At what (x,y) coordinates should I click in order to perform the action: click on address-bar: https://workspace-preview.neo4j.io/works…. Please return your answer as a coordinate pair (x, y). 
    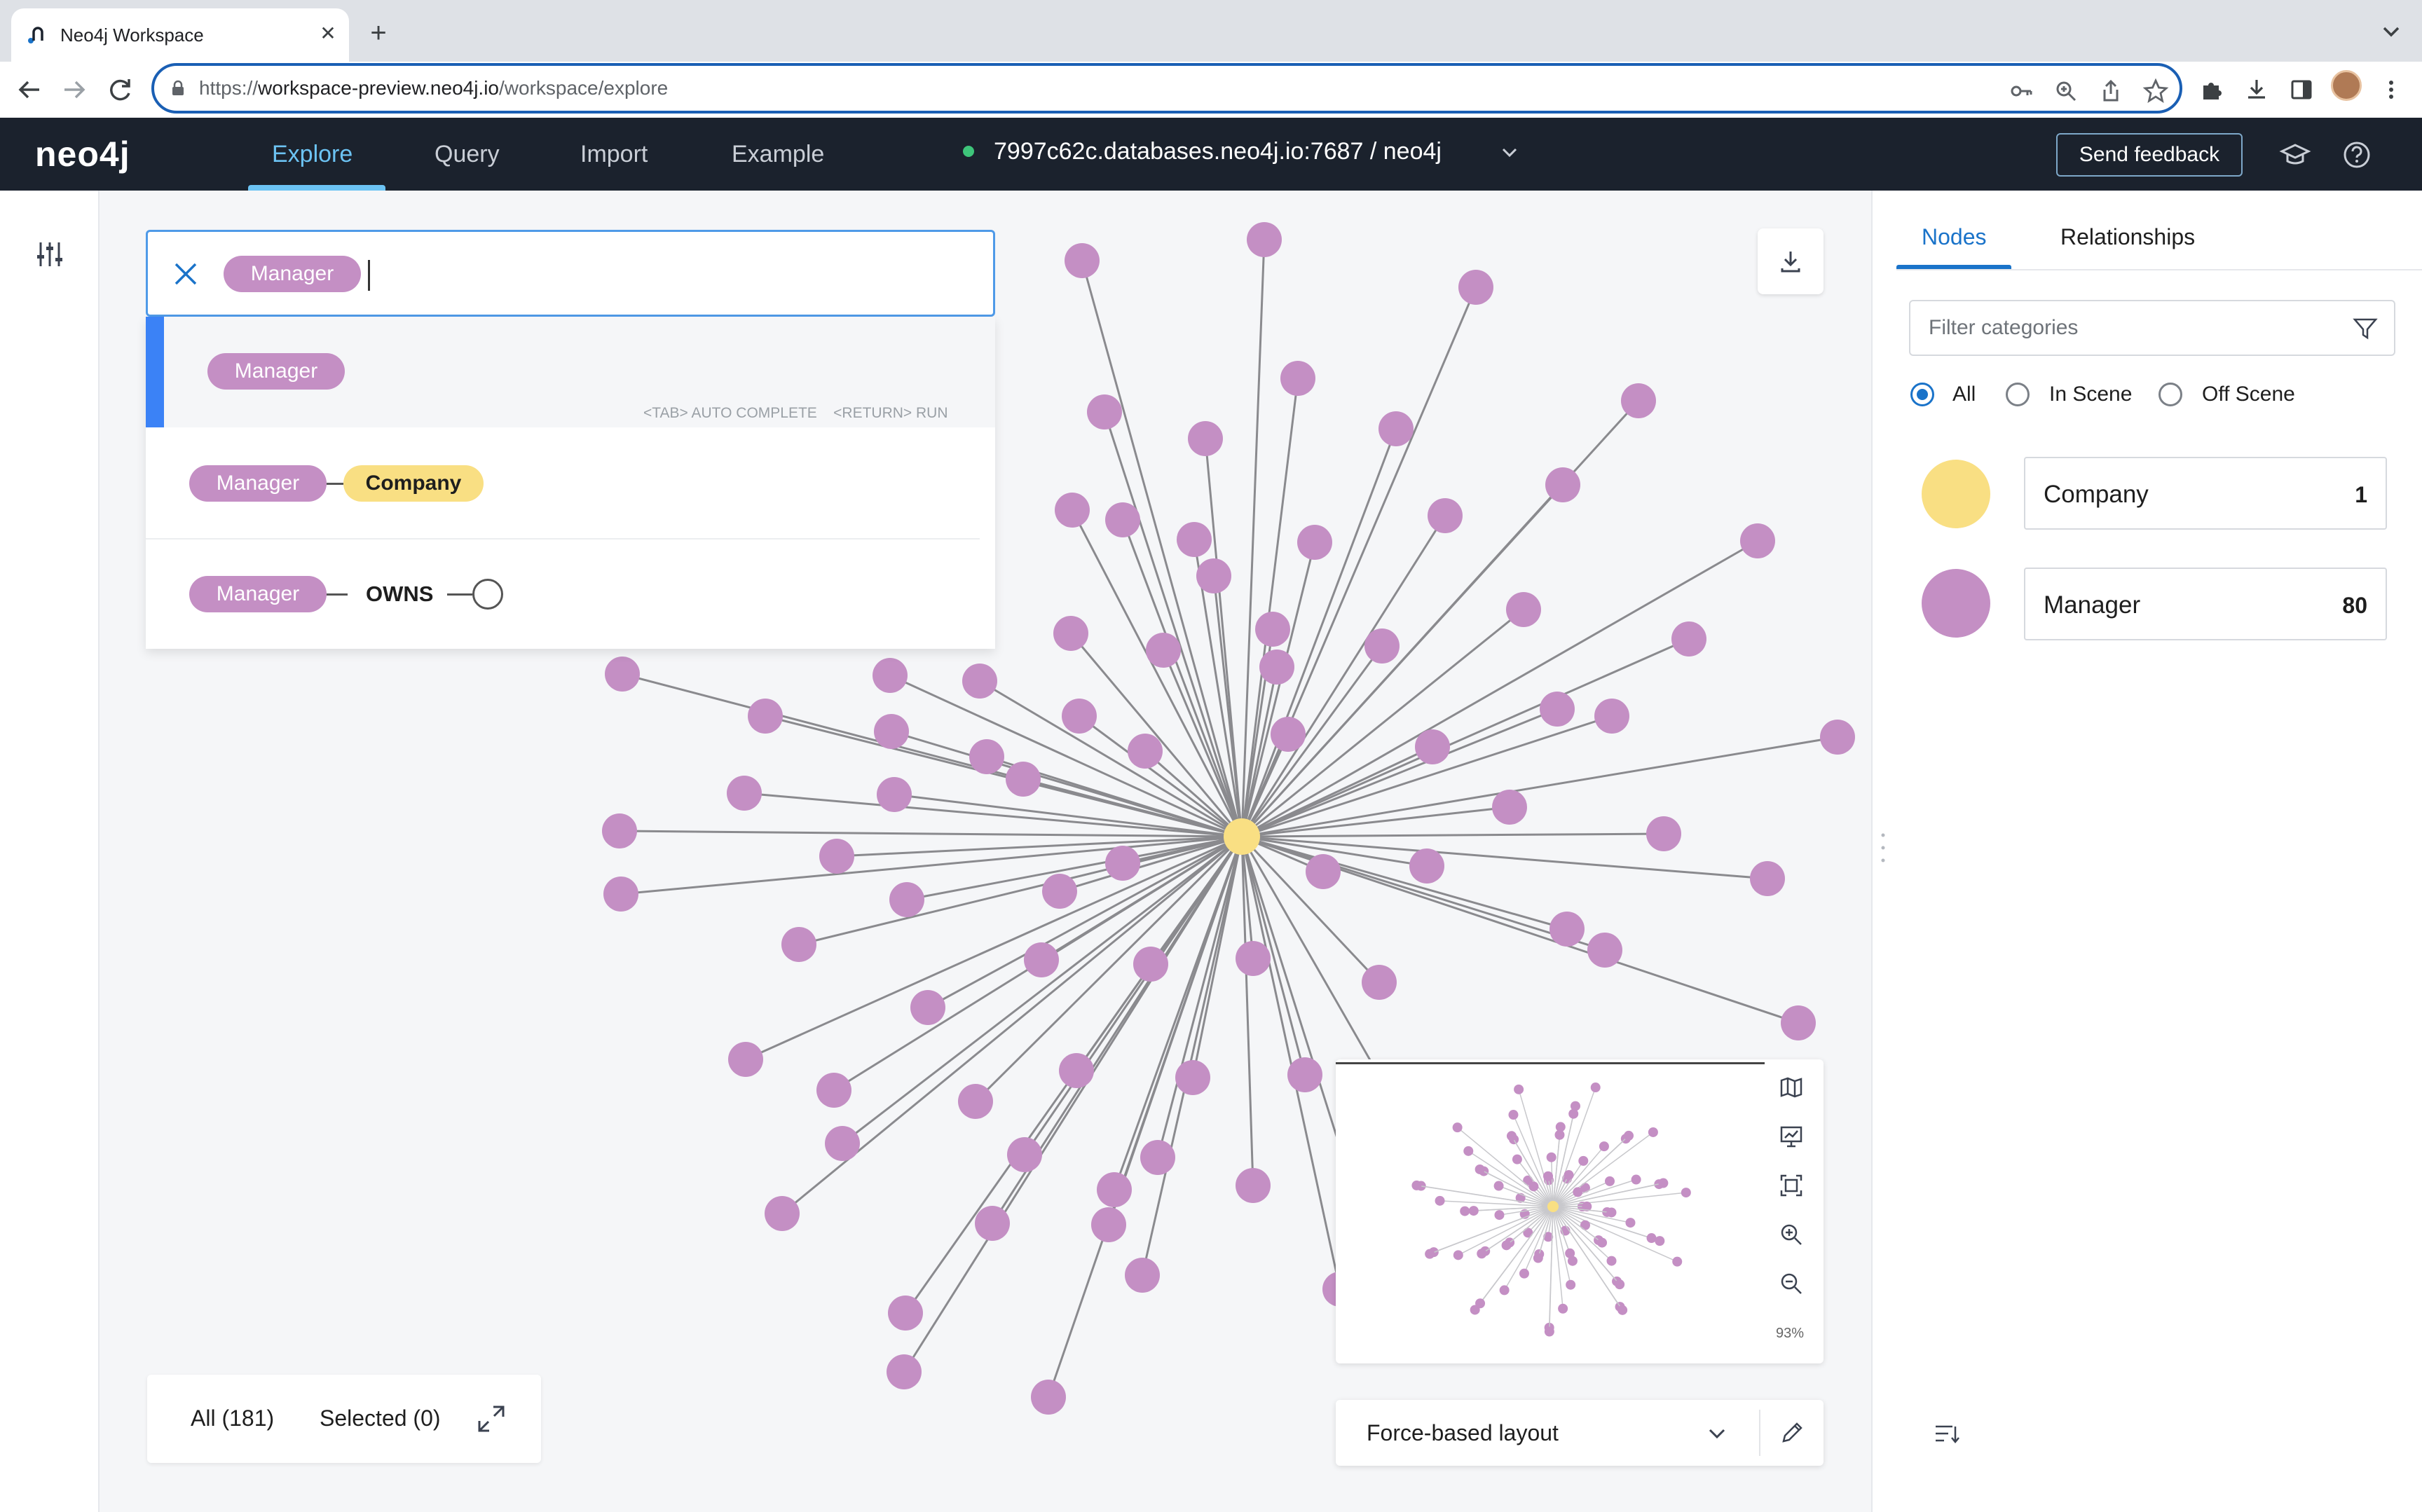
    Looking at the image, I should click on (1166, 88).